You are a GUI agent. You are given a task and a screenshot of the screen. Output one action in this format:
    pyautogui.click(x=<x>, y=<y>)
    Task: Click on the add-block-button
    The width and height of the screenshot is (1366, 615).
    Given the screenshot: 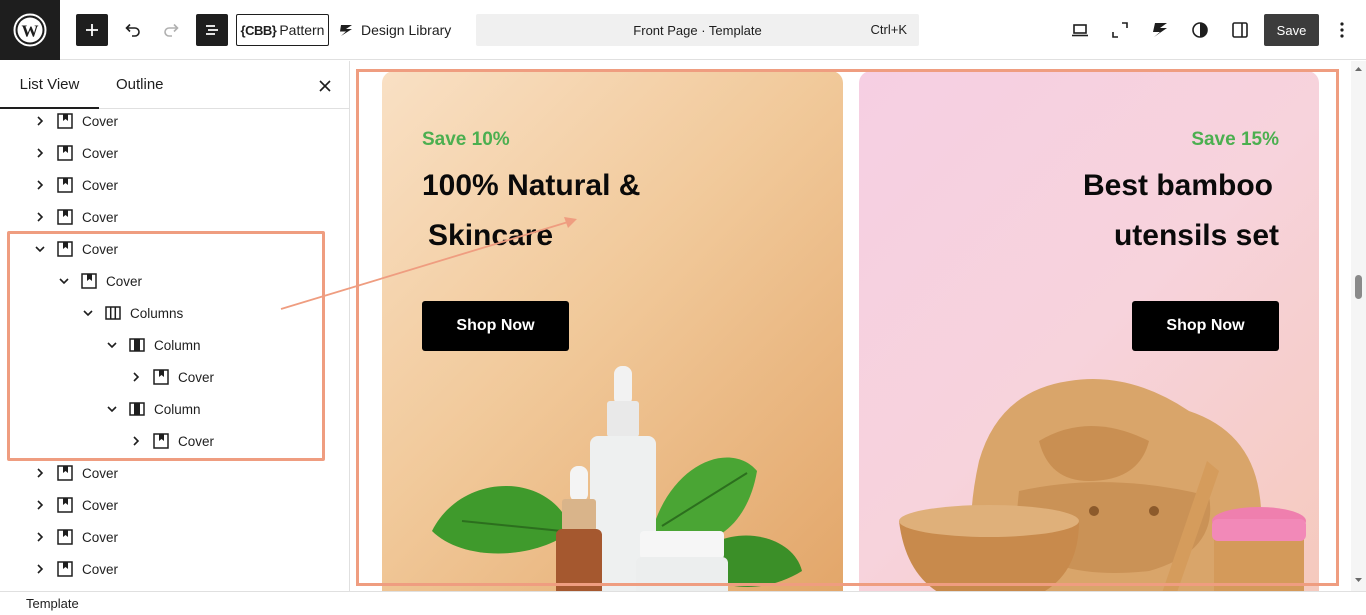 What is the action you would take?
    pyautogui.click(x=92, y=30)
    